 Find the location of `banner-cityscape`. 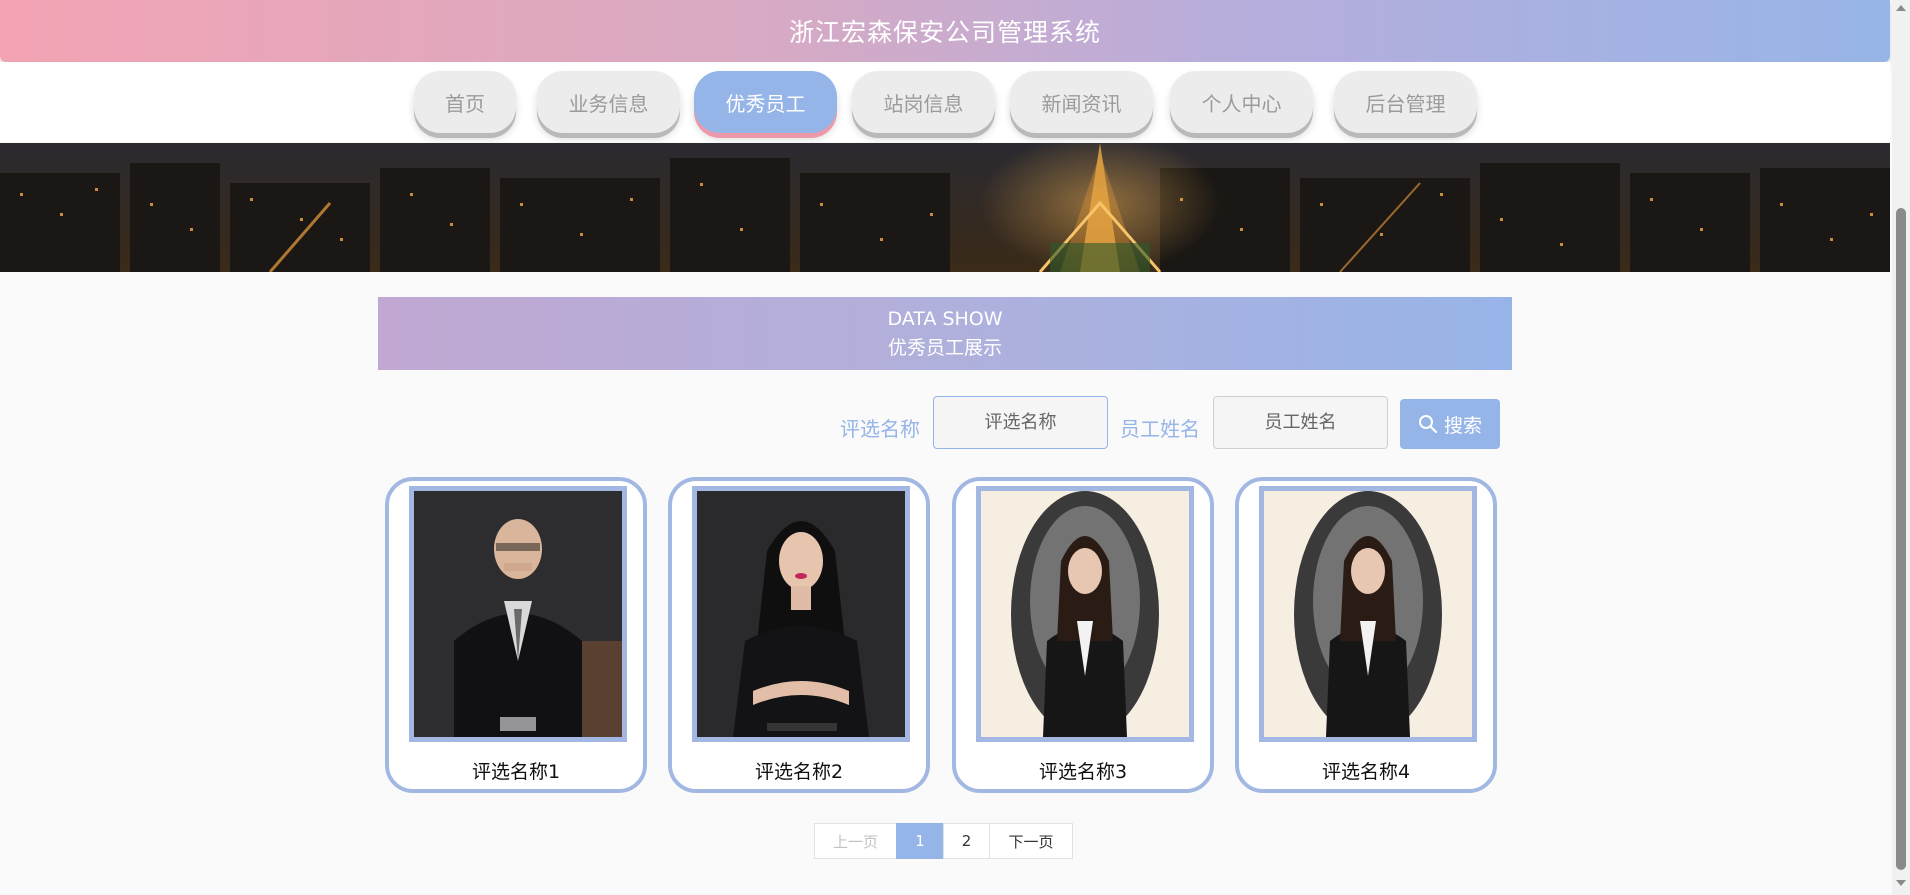

banner-cityscape is located at coordinates (945, 207).